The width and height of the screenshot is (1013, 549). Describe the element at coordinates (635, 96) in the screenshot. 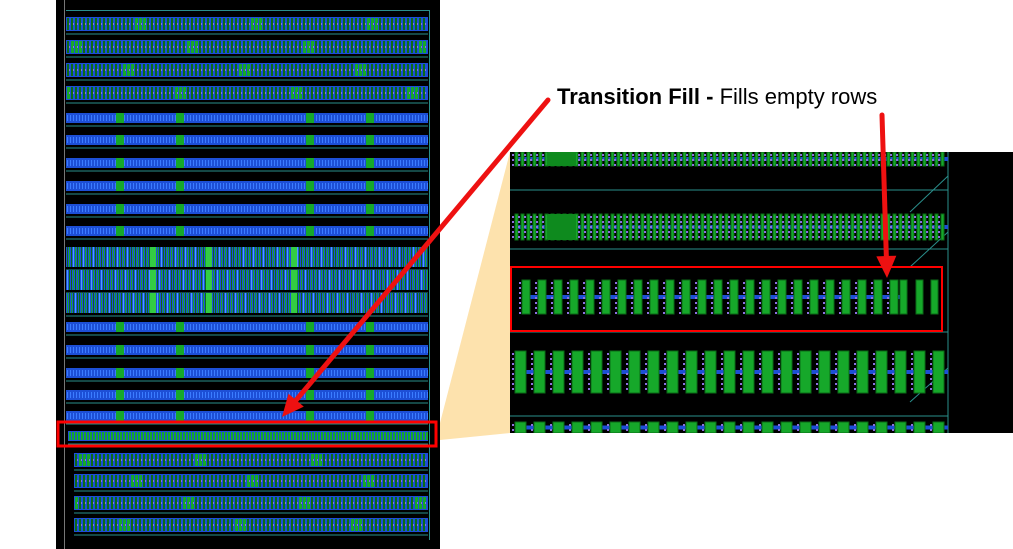

I see `callout-title: Transition Fill -` at that location.